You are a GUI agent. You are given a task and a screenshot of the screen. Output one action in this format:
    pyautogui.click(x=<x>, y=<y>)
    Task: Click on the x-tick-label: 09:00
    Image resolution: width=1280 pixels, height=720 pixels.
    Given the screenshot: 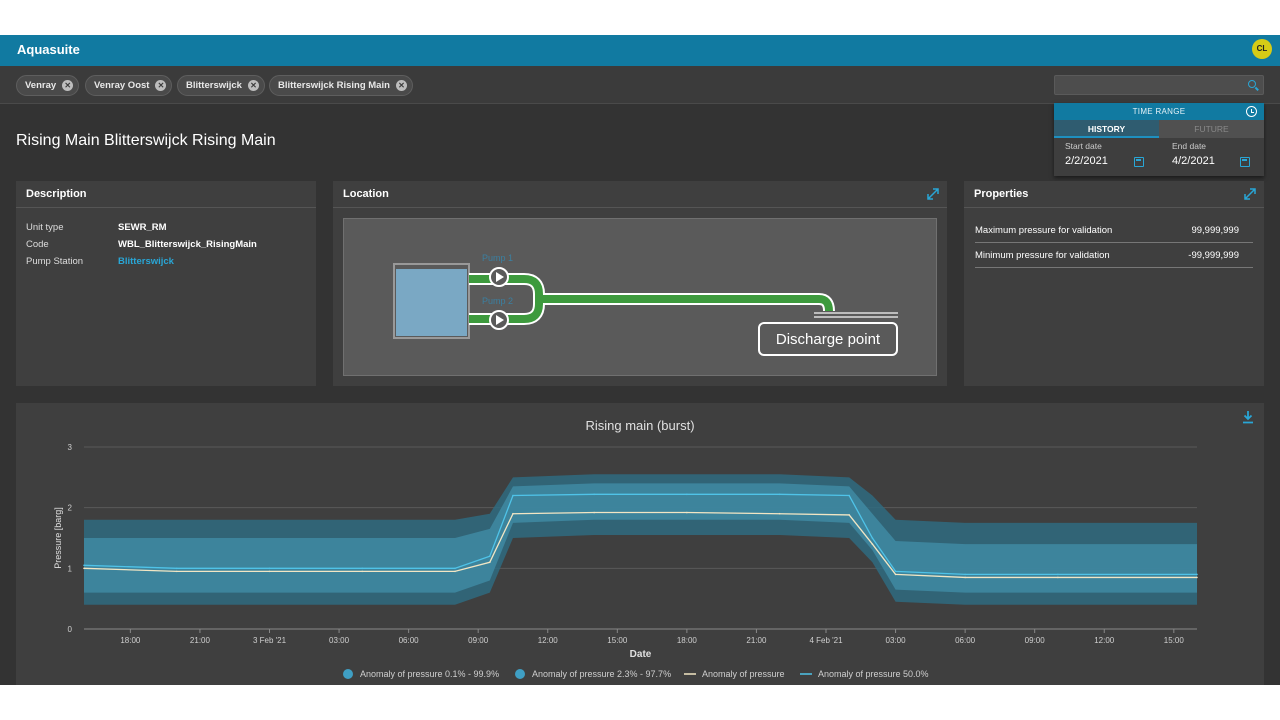 What is the action you would take?
    pyautogui.click(x=478, y=640)
    